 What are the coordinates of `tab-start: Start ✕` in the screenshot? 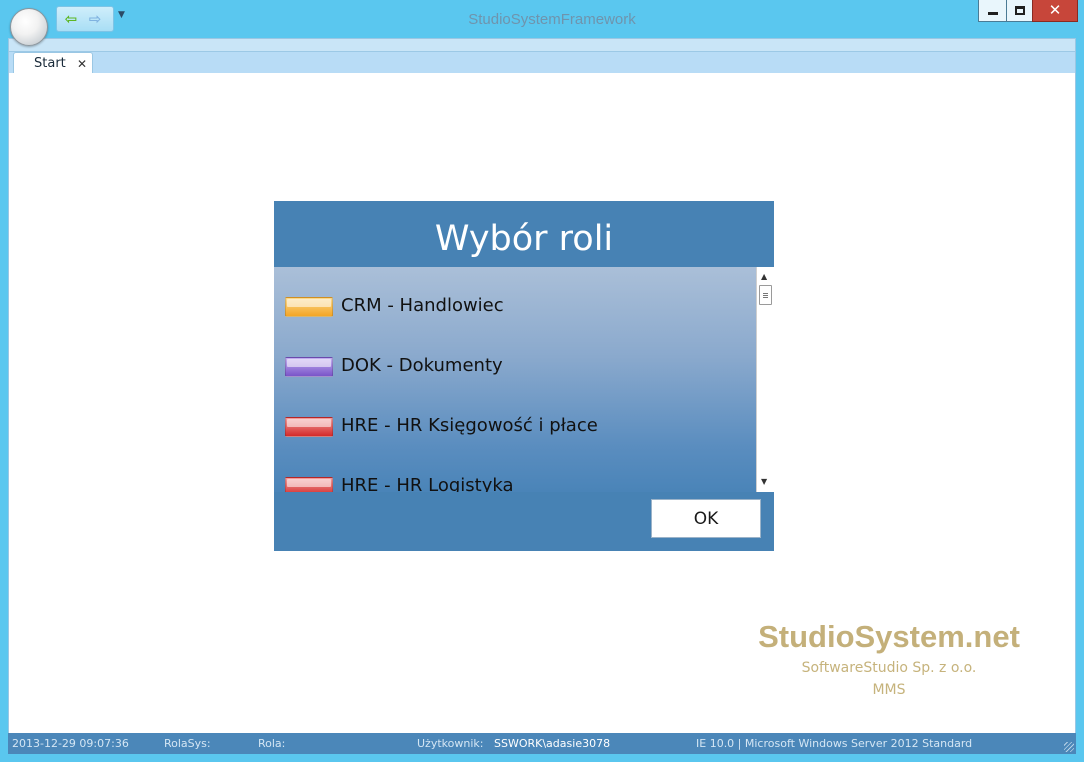 It's located at (53, 63).